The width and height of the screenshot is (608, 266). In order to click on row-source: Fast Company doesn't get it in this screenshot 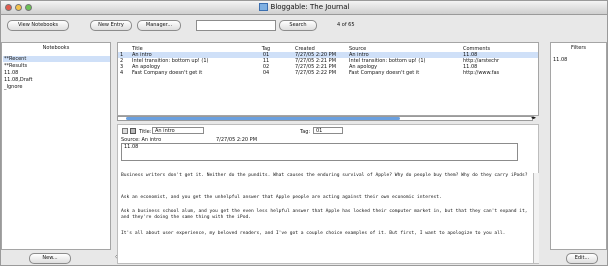, I will do `click(384, 73)`.